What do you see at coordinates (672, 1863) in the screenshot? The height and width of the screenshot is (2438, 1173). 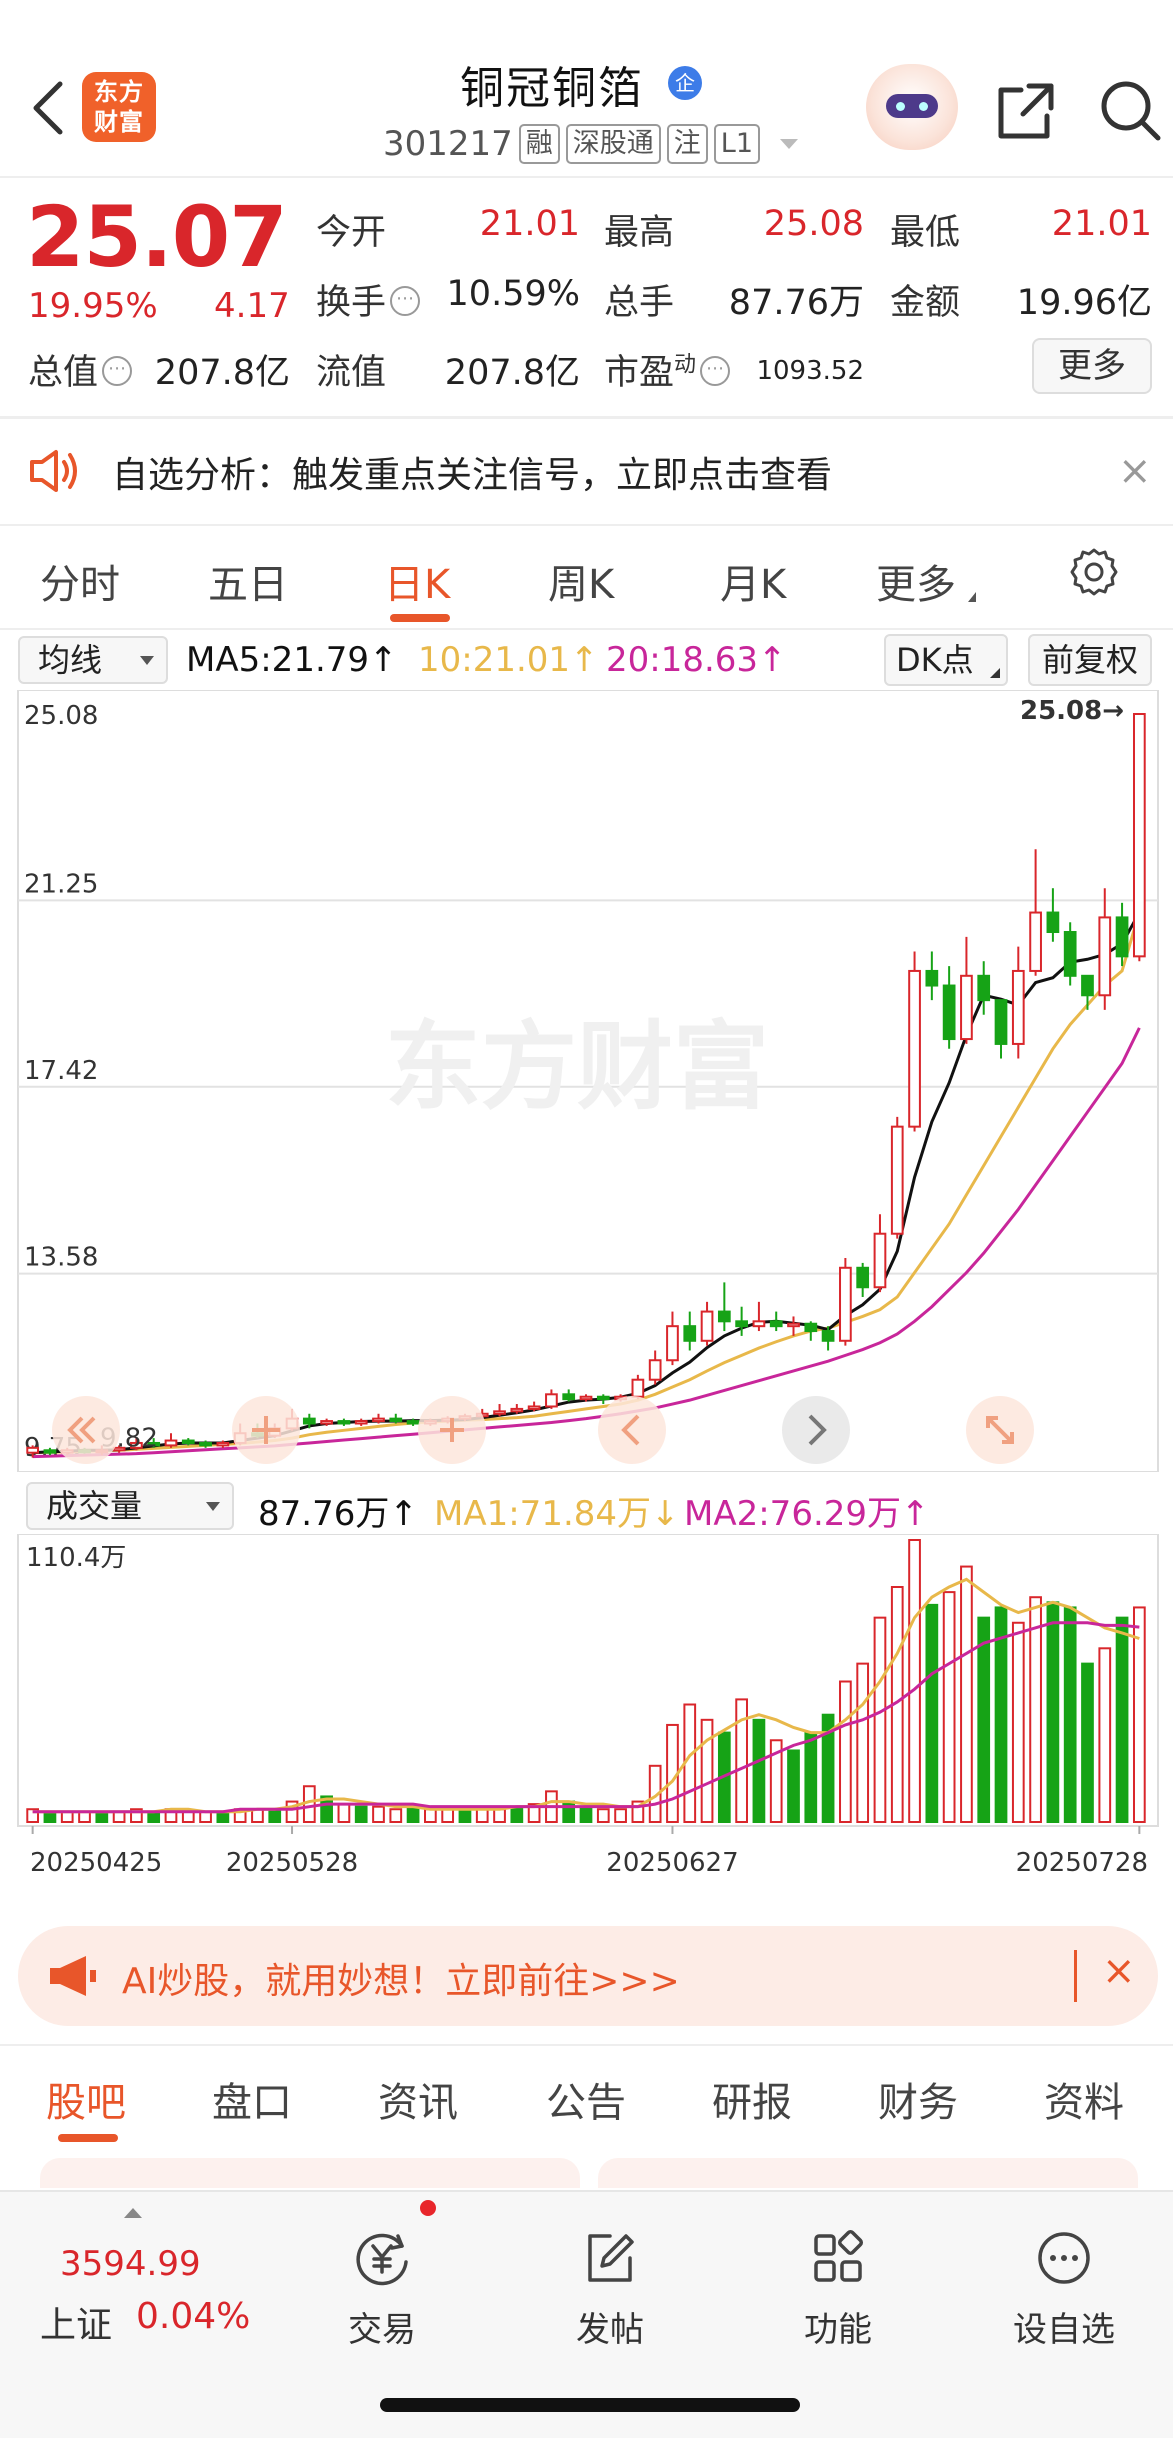 I see `x-tick-label: 20250627` at bounding box center [672, 1863].